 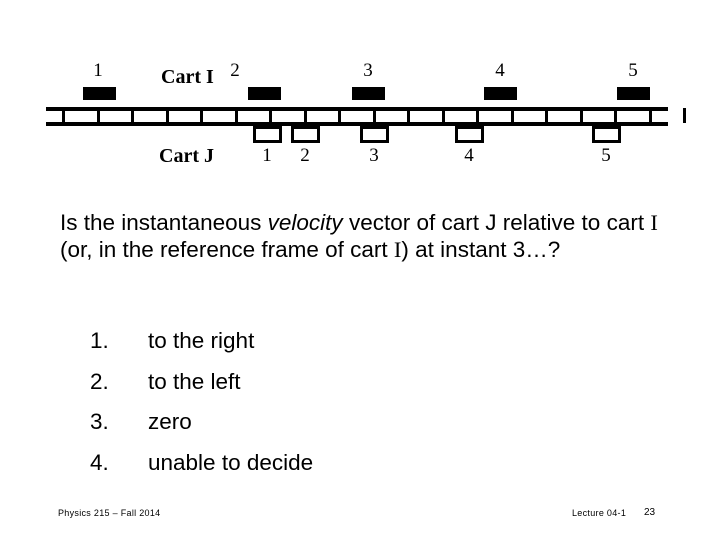 What do you see at coordinates (500, 70) in the screenshot?
I see `cart-i-instant-label-4: 4` at bounding box center [500, 70].